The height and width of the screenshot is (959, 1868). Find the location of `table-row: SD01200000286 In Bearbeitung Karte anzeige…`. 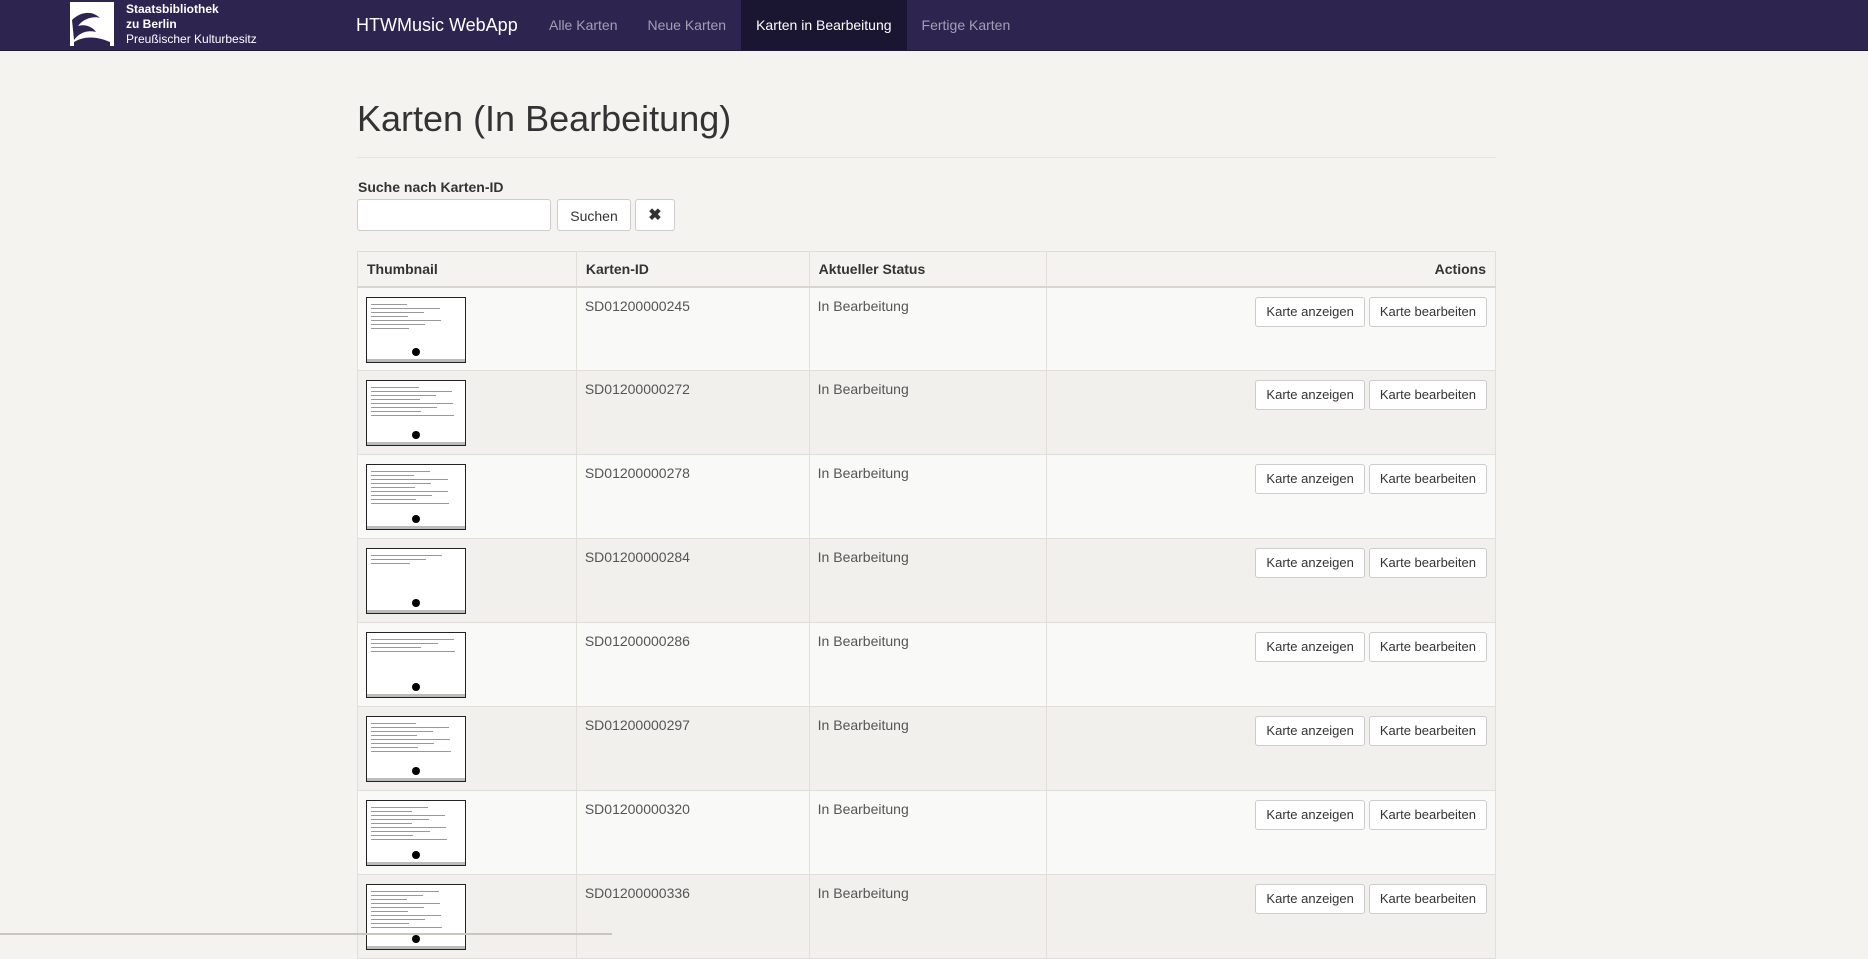

table-row: SD01200000286 In Bearbeitung Karte anzeige… is located at coordinates (926, 664).